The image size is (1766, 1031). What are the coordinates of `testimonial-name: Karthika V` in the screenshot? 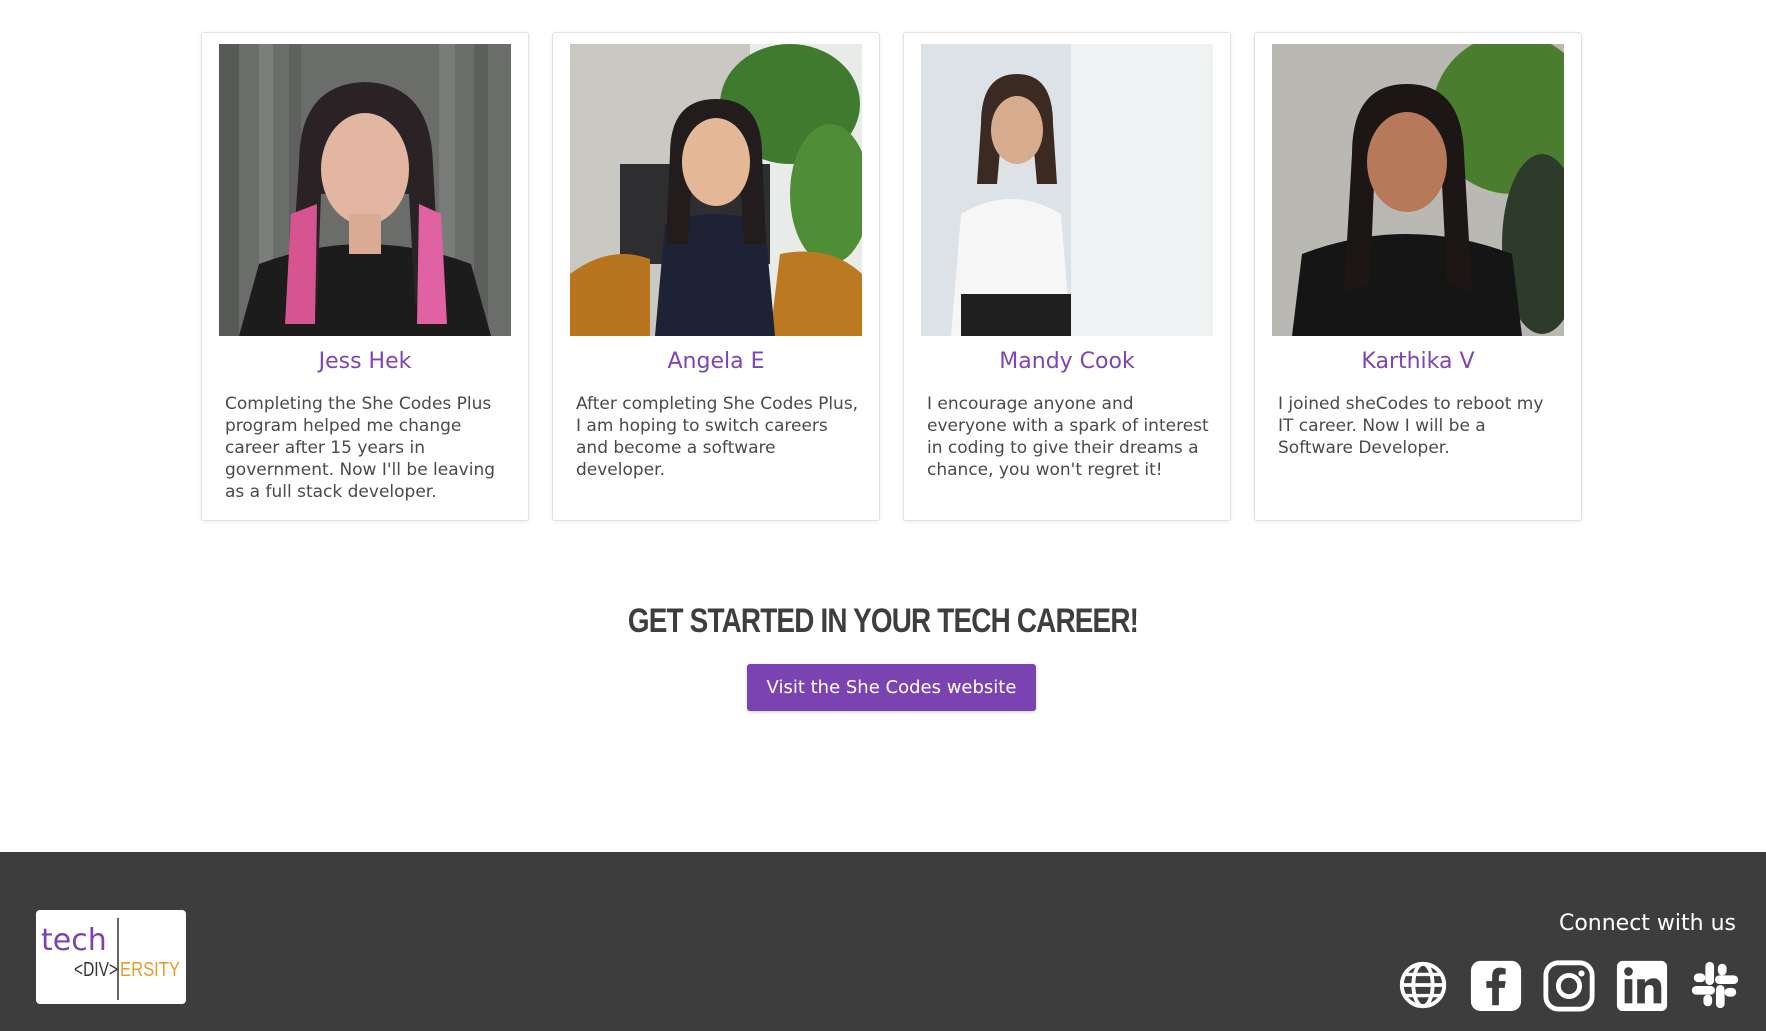 It's located at (1418, 361).